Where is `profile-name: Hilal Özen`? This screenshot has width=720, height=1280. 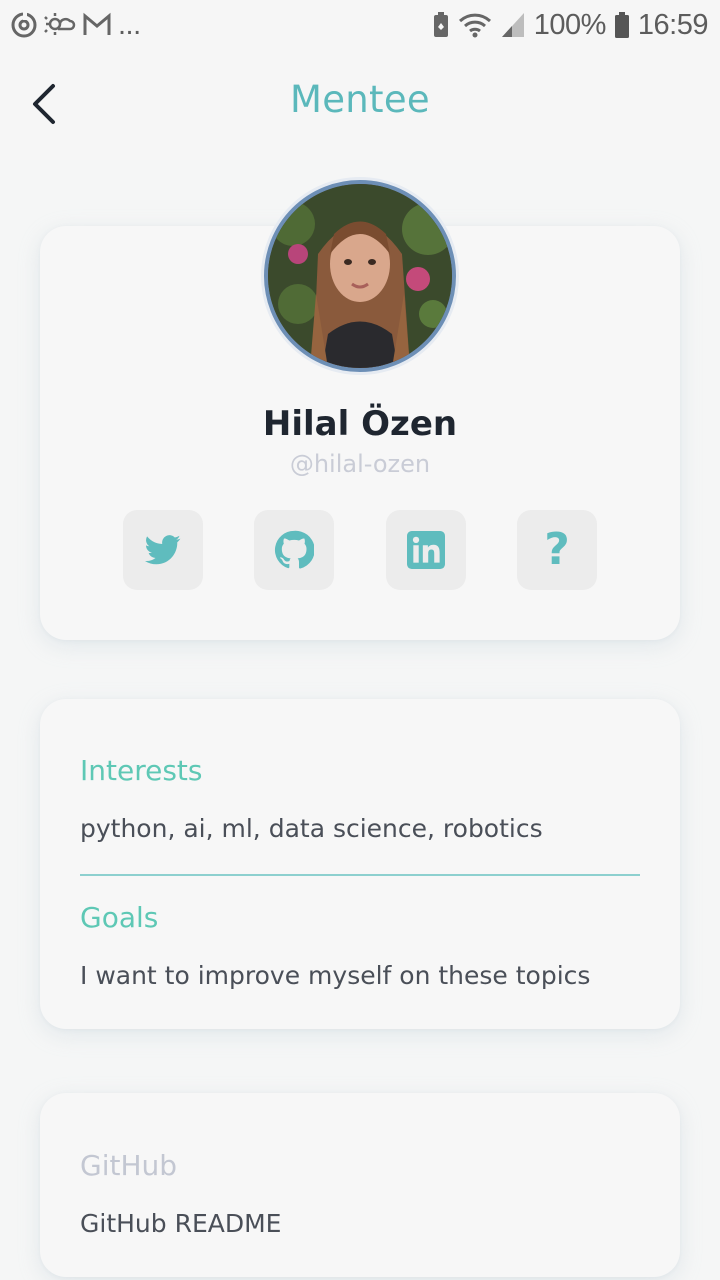
profile-name: Hilal Özen is located at coordinates (360, 424).